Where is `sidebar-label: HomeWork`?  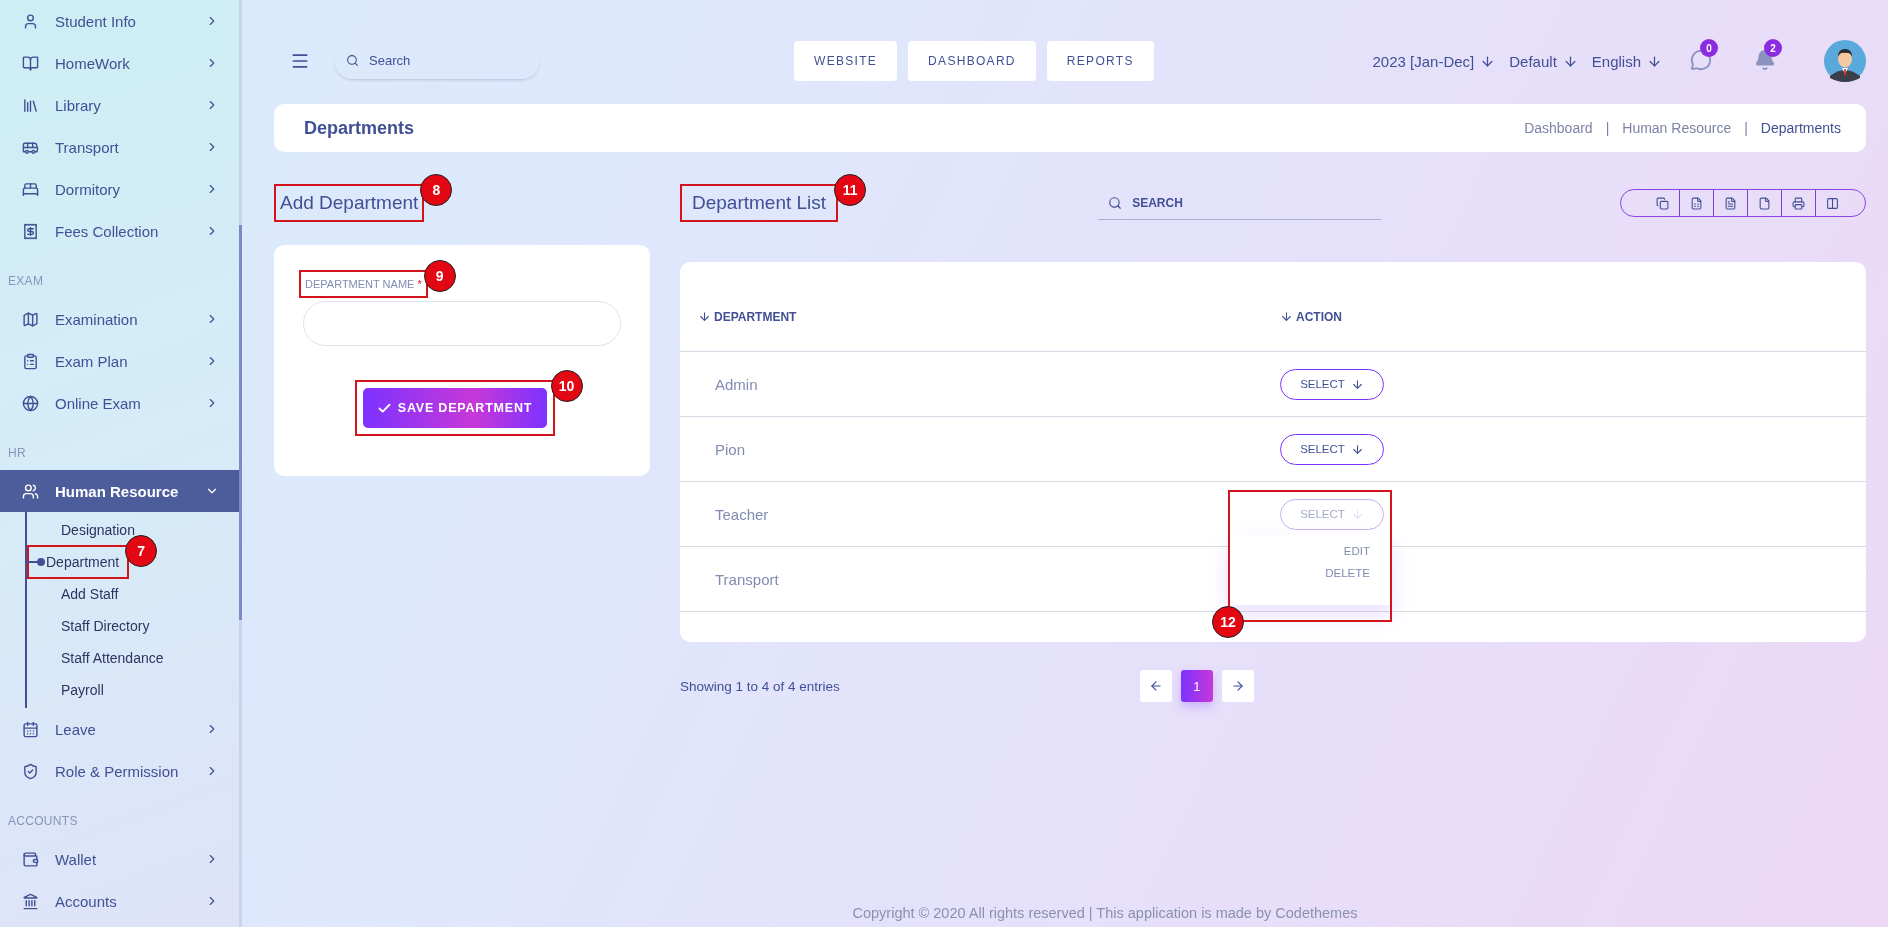
sidebar-label: HomeWork is located at coordinates (93, 63).